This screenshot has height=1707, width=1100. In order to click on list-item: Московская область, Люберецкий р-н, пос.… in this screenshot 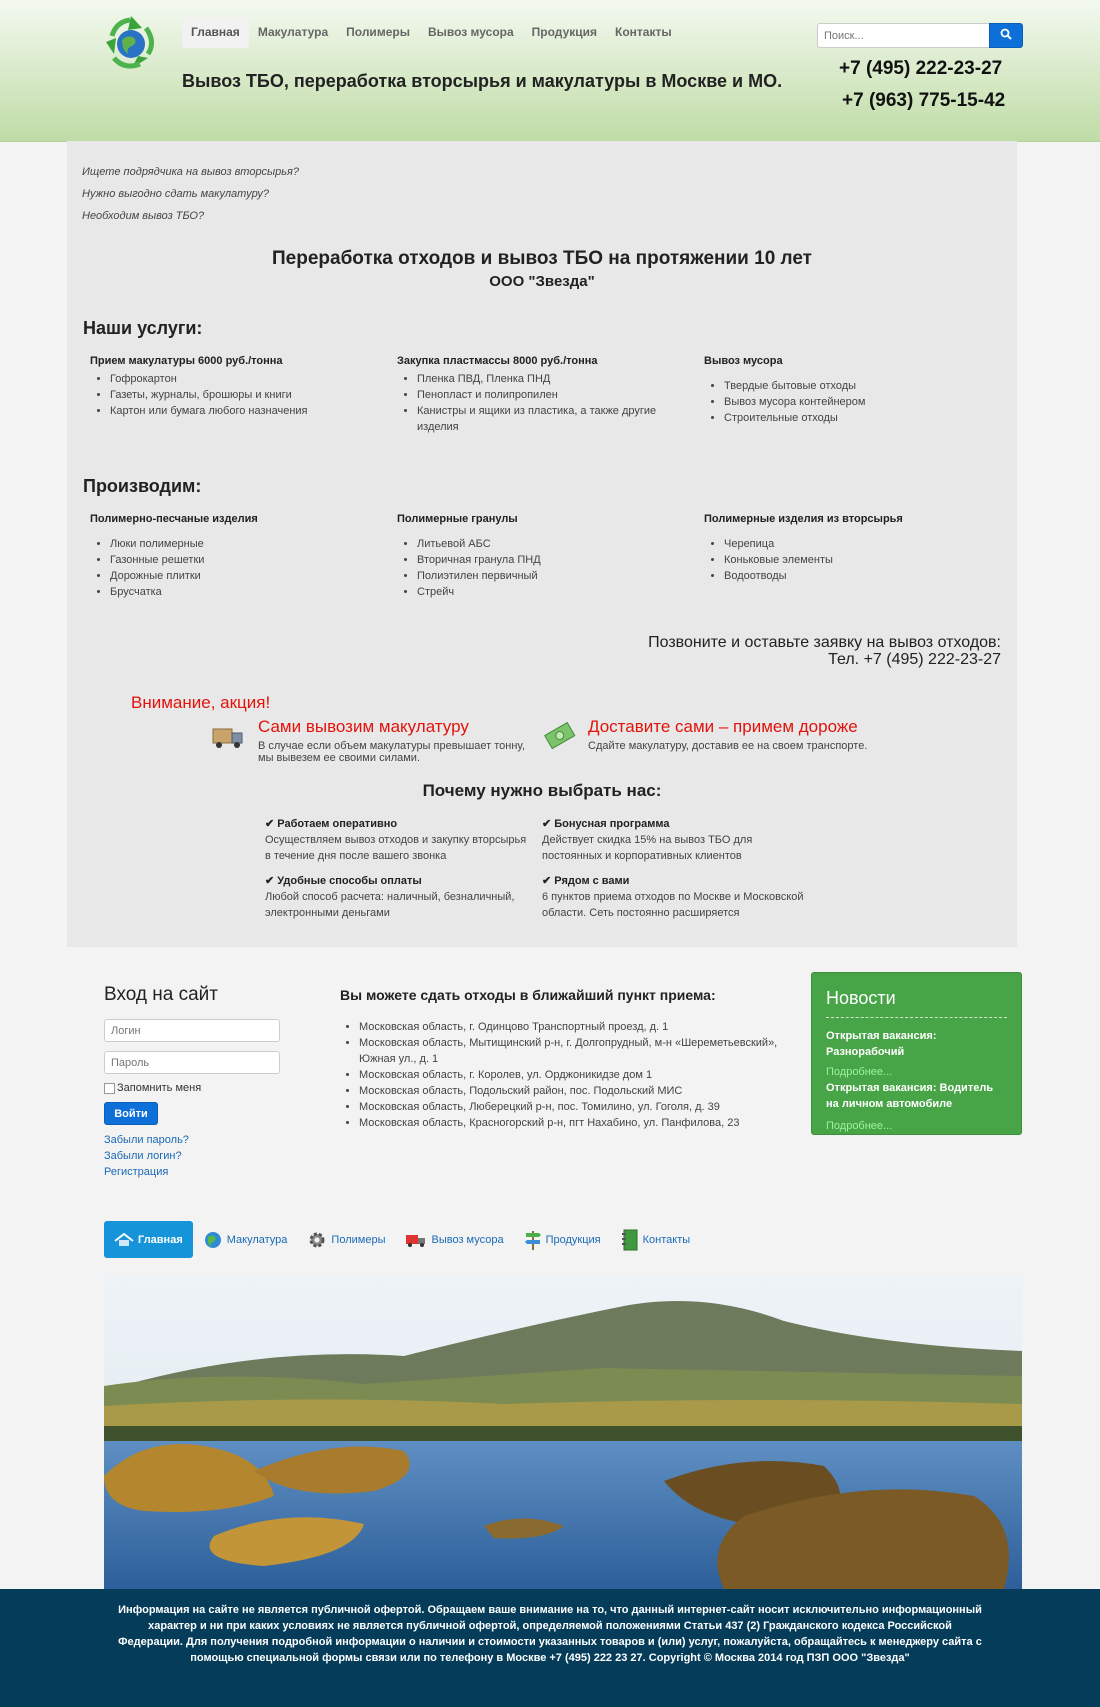, I will do `click(579, 1107)`.